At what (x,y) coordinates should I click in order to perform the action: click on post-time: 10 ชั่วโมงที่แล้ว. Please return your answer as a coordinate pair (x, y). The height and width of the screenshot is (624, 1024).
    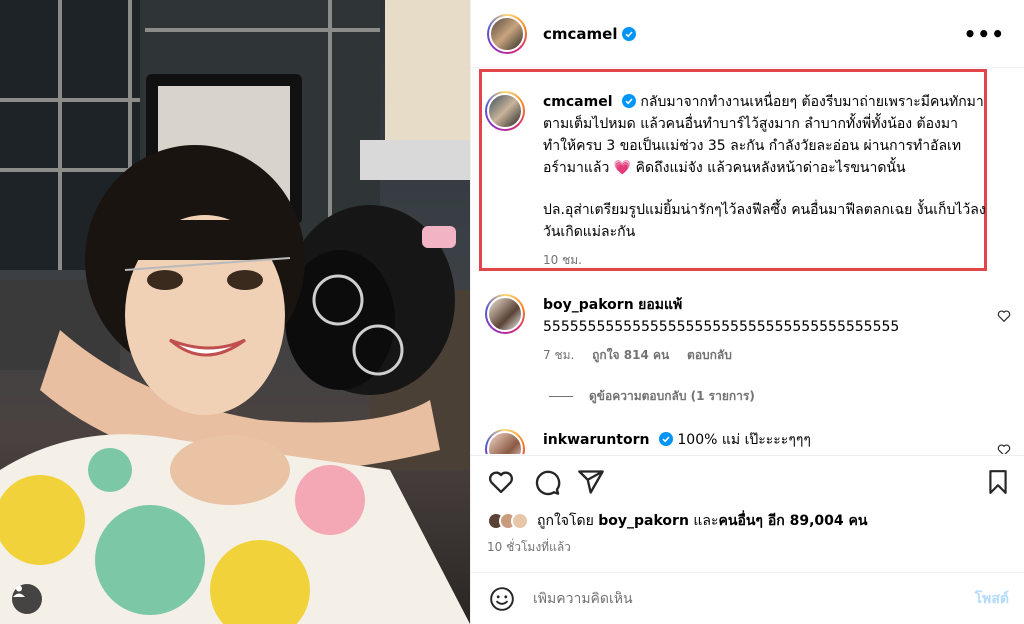
    Looking at the image, I should click on (529, 547).